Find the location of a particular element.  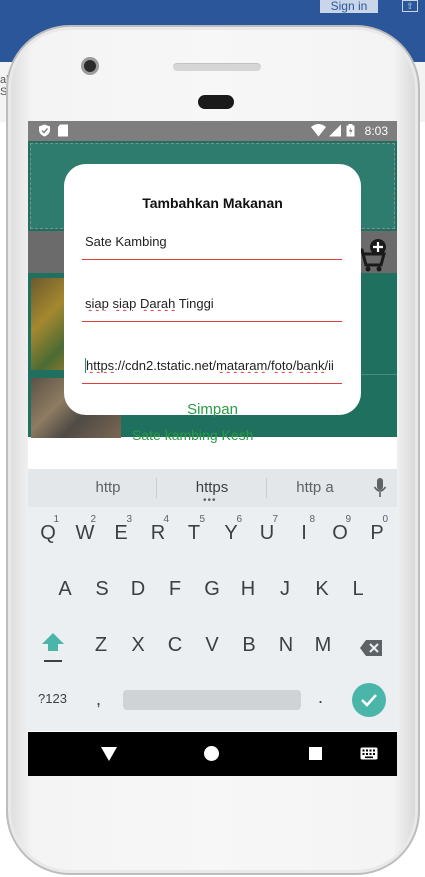

space-bar is located at coordinates (212, 700).